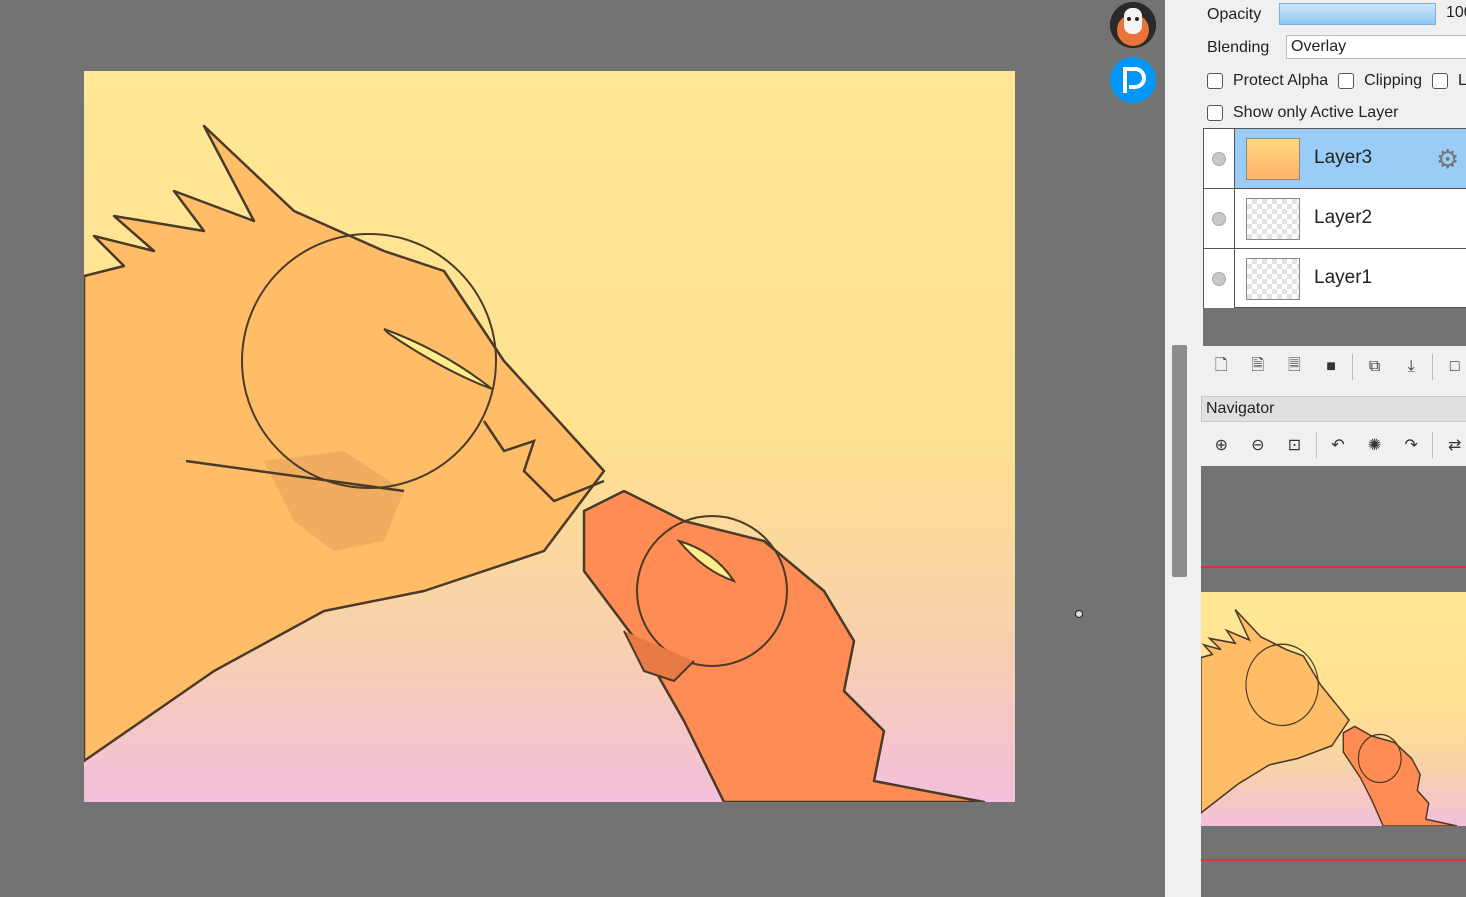 This screenshot has width=1466, height=897. I want to click on navigator-viewport-bottom, so click(1333, 860).